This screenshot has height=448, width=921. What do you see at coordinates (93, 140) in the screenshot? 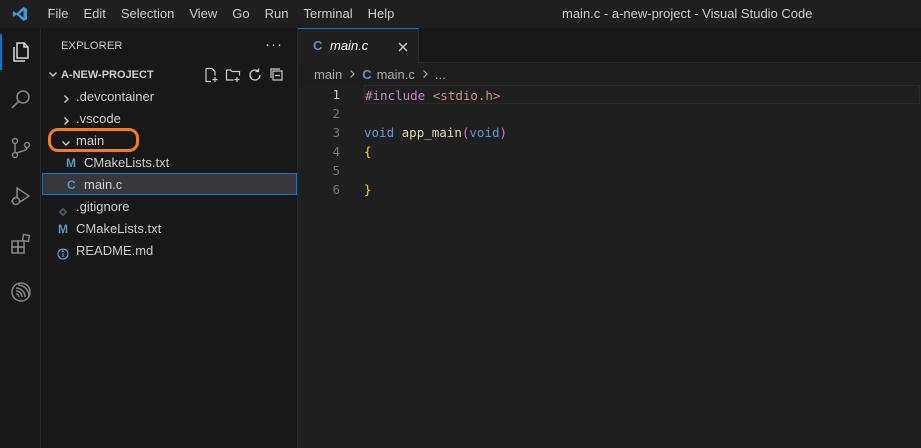
I see `main-folder-highlight` at bounding box center [93, 140].